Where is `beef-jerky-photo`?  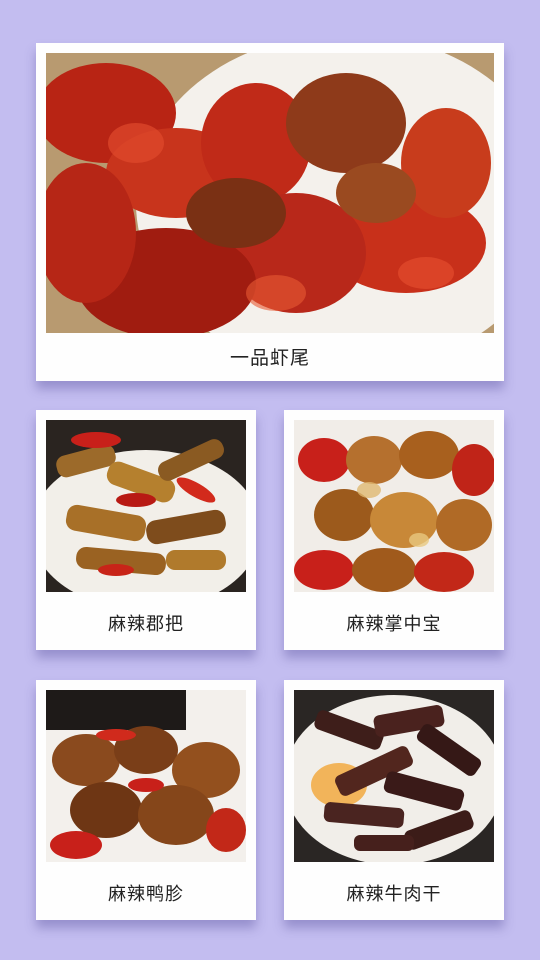 beef-jerky-photo is located at coordinates (394, 776).